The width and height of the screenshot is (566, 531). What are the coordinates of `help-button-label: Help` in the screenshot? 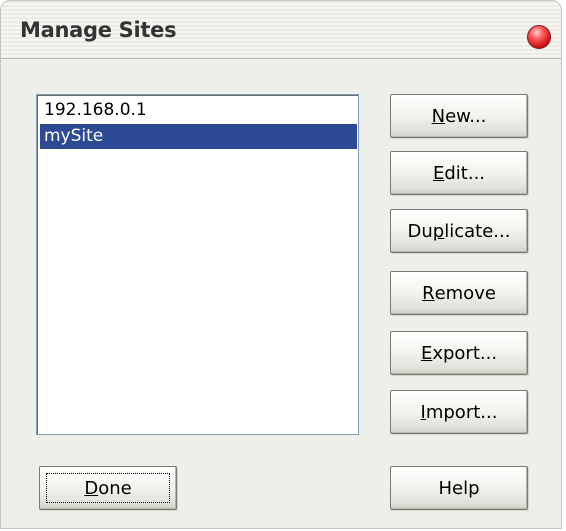 It's located at (459, 488).